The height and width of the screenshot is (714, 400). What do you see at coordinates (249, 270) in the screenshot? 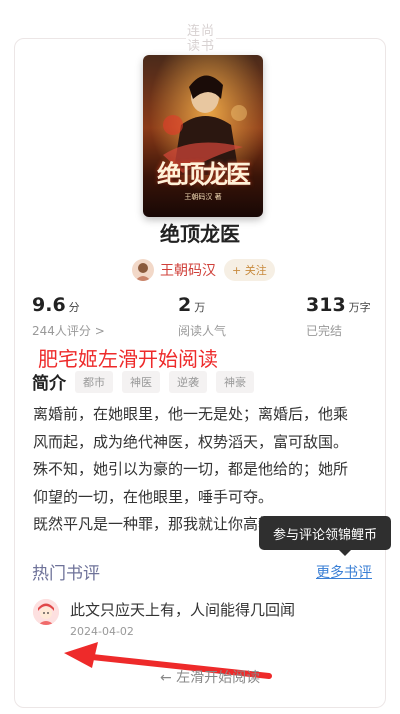
I see `follow-button: + 关注` at bounding box center [249, 270].